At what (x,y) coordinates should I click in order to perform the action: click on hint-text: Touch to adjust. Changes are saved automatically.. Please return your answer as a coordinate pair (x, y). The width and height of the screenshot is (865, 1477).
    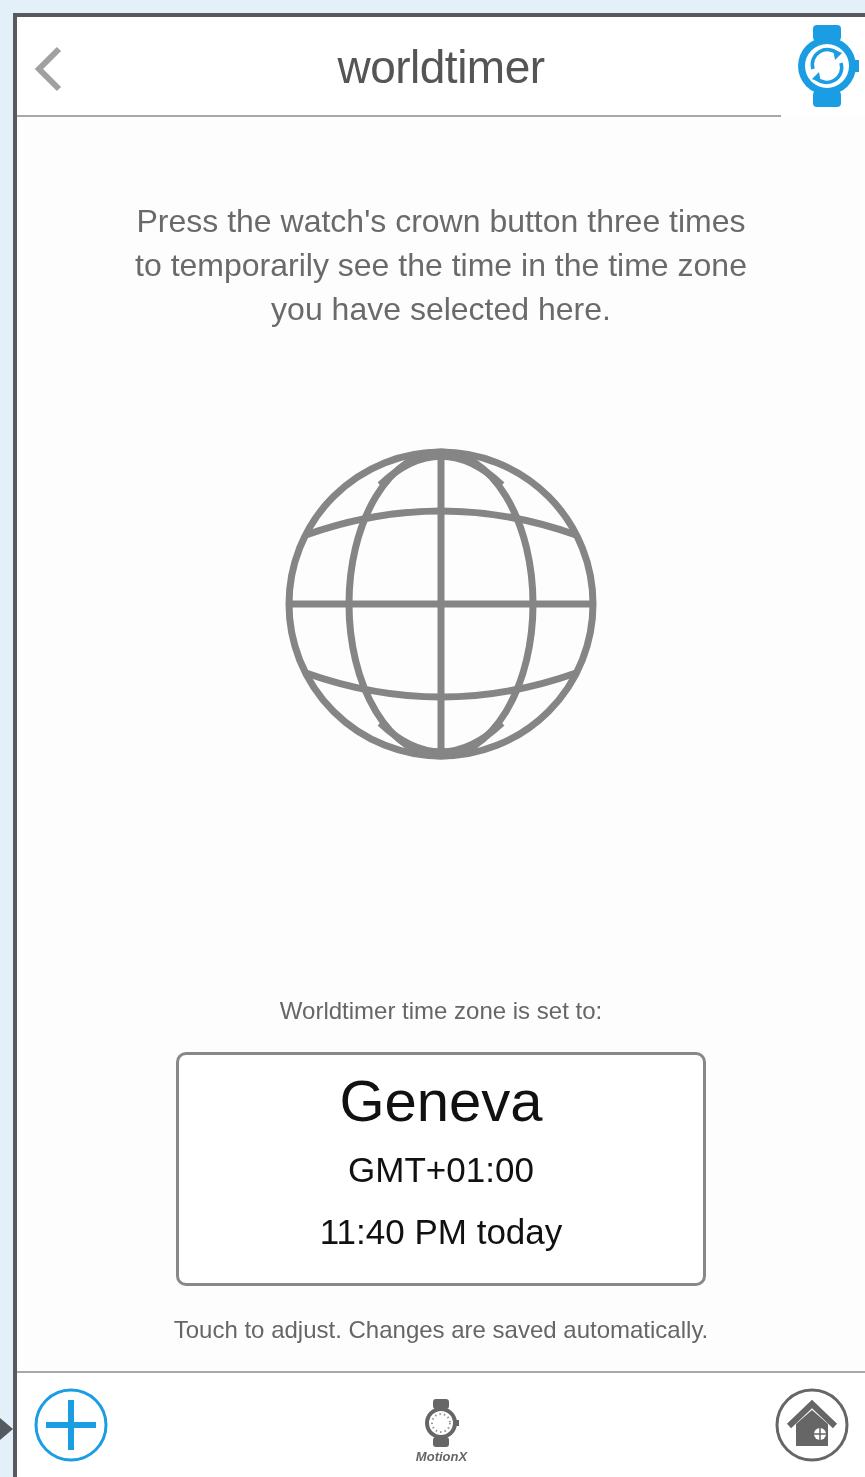
    Looking at the image, I should click on (441, 1330).